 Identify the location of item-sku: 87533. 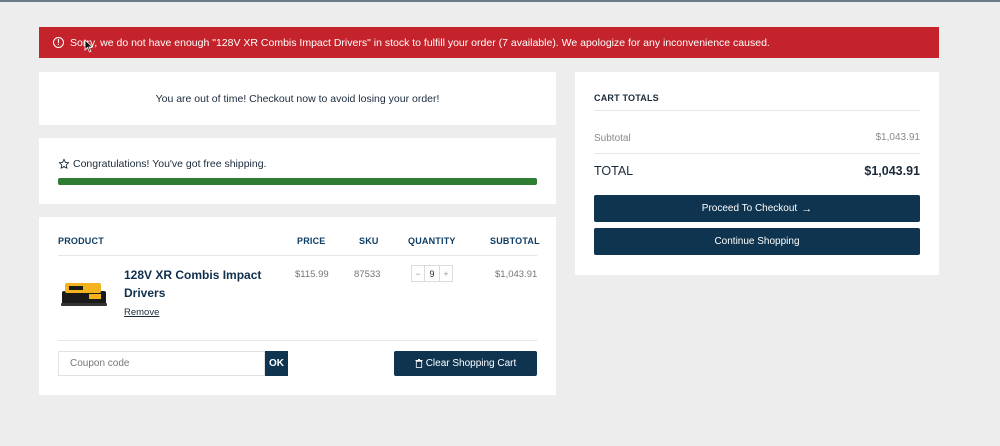
(367, 274).